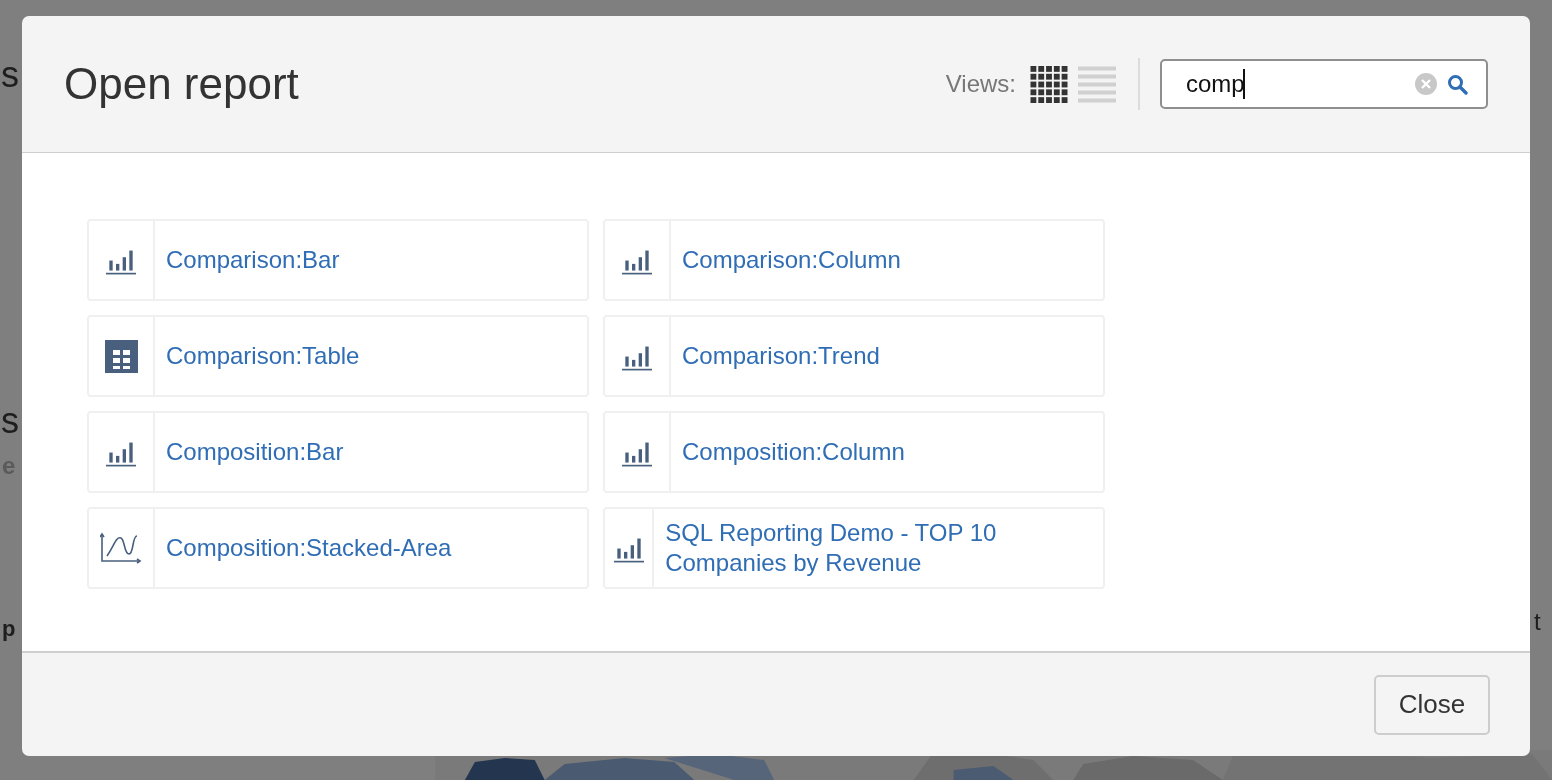  Describe the element at coordinates (878, 548) in the screenshot. I see `report-link: SQL Reporting Demo - TOP 10 Companies by Revenue` at that location.